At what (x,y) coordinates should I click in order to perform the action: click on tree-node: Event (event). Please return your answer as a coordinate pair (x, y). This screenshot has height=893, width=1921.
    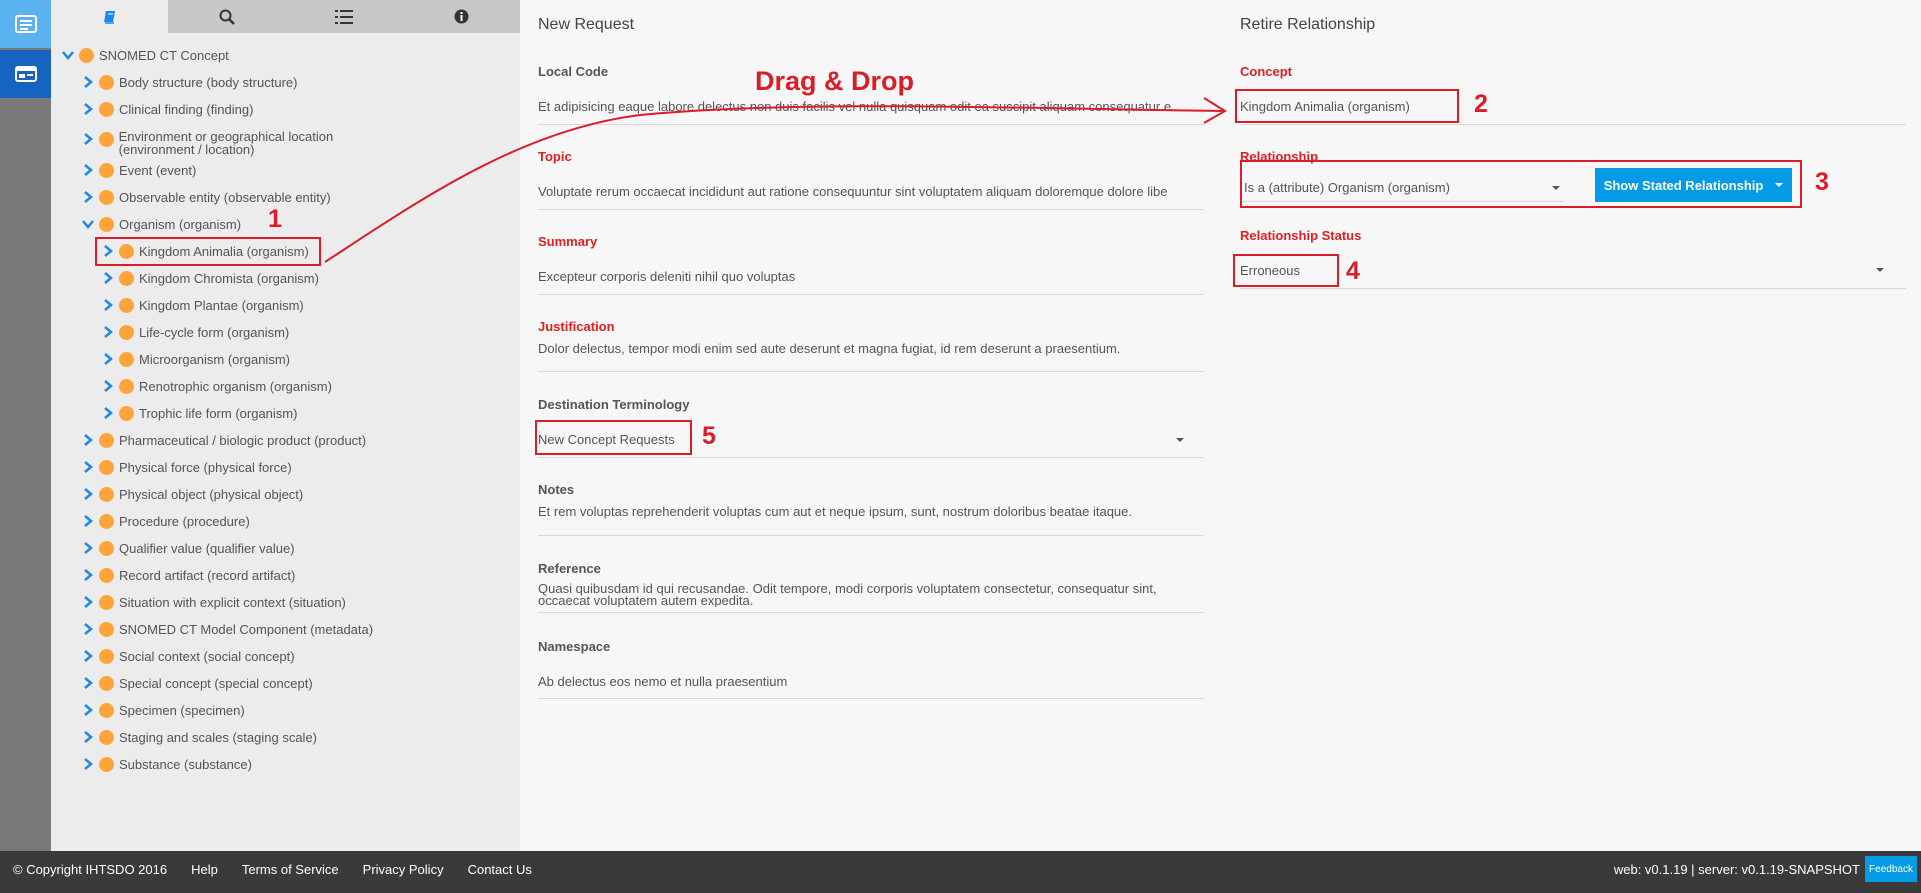
    Looking at the image, I should click on (138, 170).